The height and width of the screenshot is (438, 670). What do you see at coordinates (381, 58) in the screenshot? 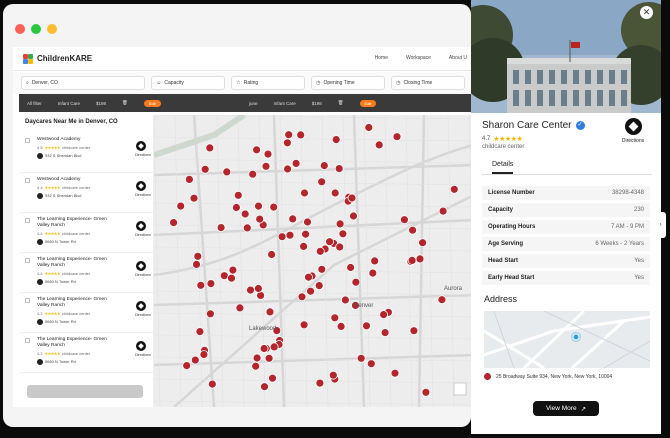
I see `nav-home: Home` at bounding box center [381, 58].